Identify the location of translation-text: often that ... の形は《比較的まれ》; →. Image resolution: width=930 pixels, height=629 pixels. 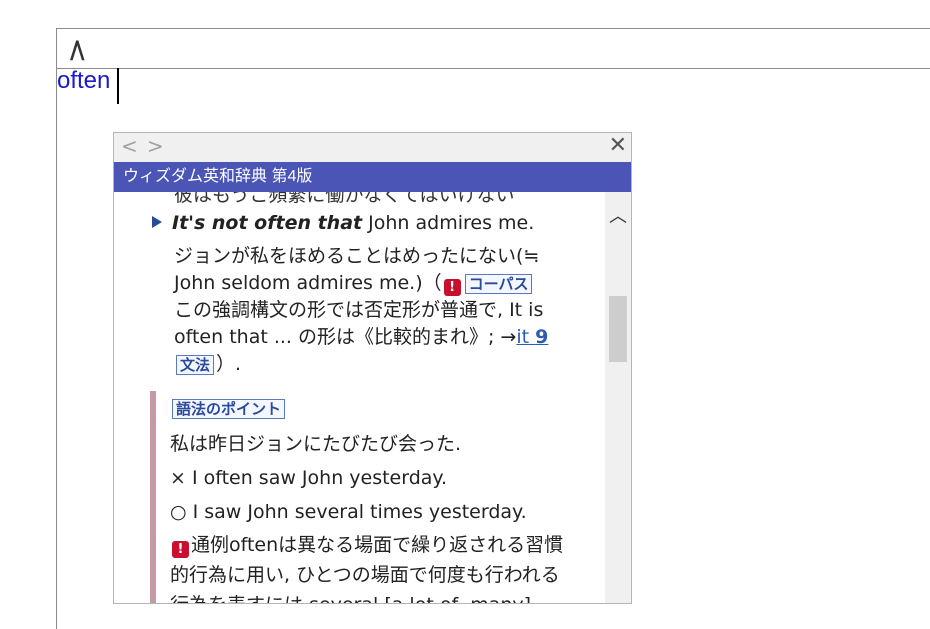
(345, 337).